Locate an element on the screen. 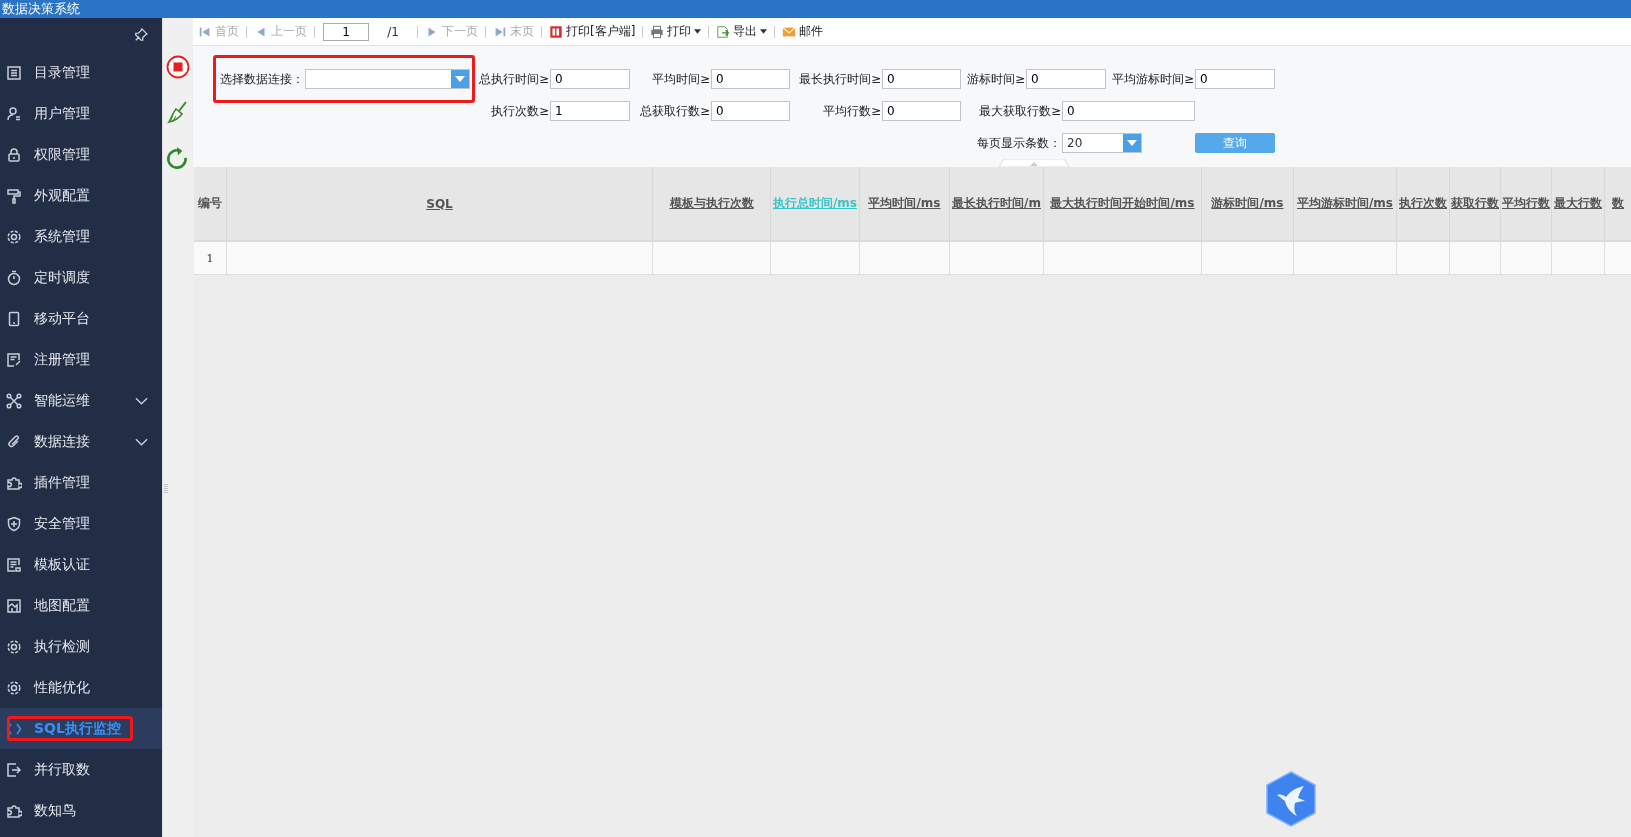 The height and width of the screenshot is (837, 1631). column-header: 最大执行时间开始时间/ms is located at coordinates (1123, 204).